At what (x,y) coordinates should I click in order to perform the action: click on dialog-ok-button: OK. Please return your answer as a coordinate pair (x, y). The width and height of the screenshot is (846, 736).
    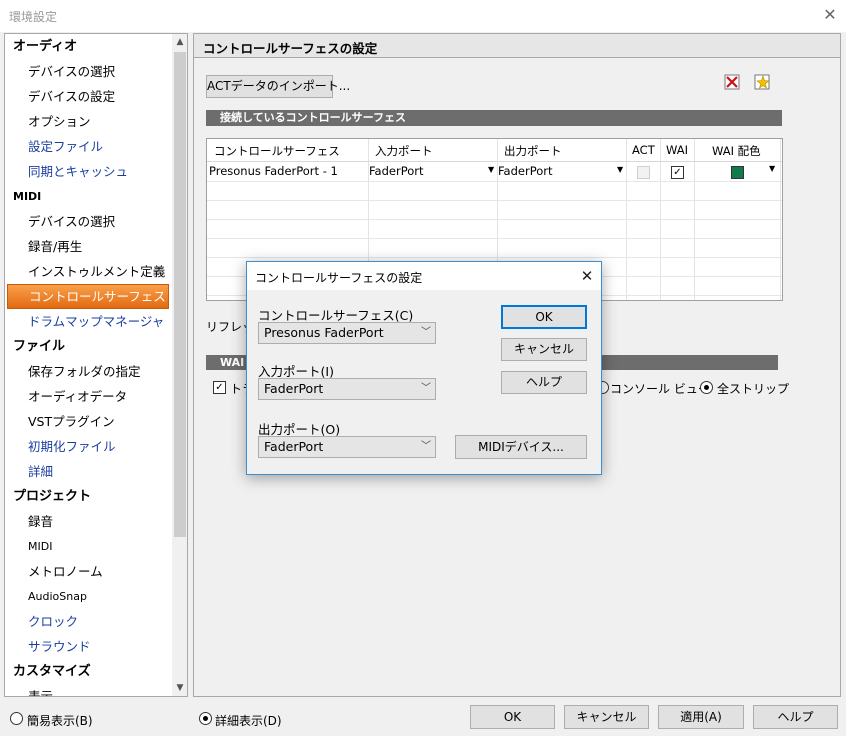
    Looking at the image, I should click on (544, 317).